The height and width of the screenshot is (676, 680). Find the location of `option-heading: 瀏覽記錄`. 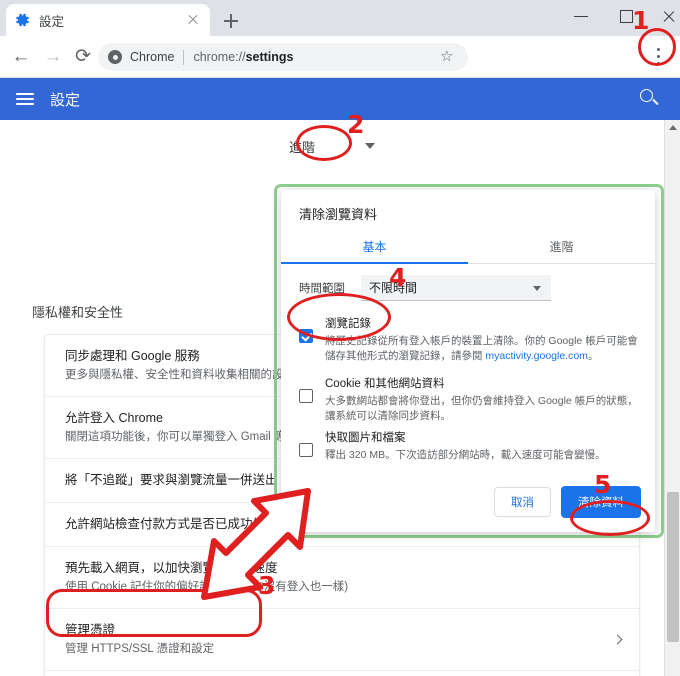

option-heading: 瀏覽記錄 is located at coordinates (348, 324).